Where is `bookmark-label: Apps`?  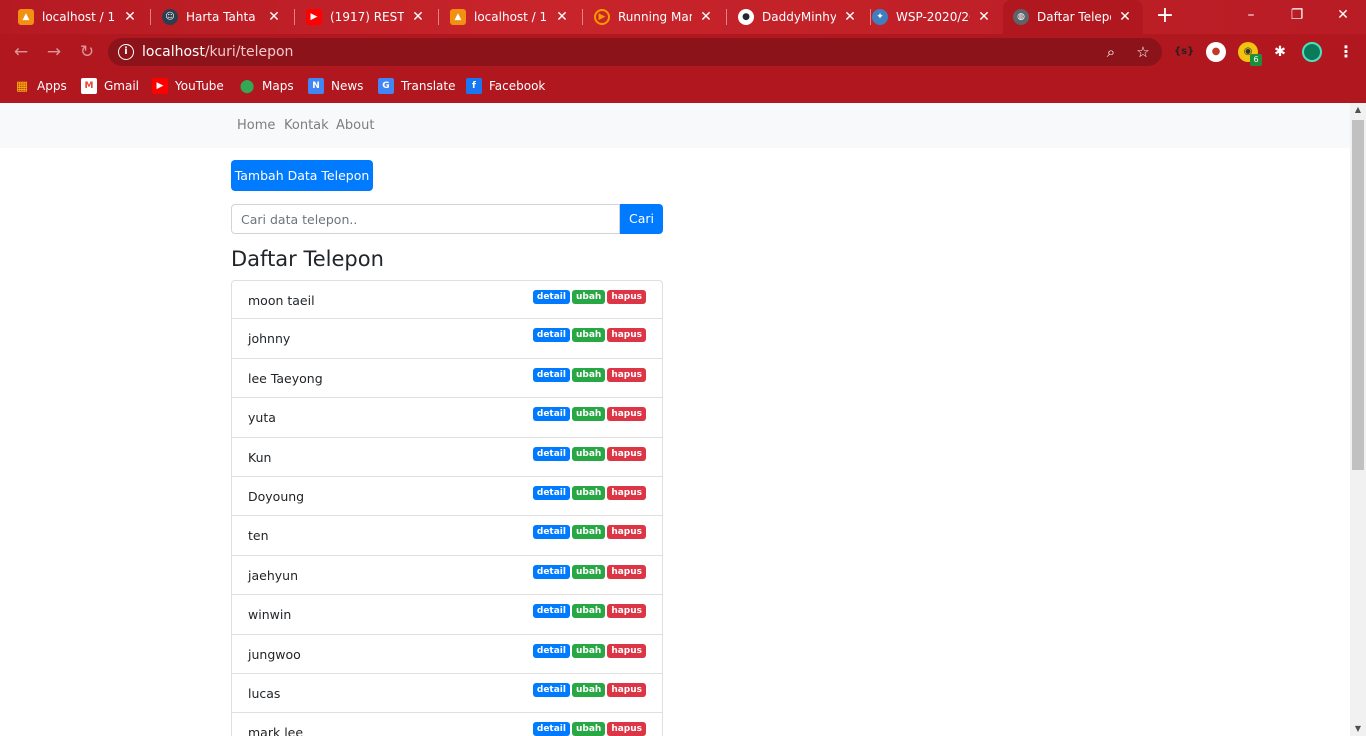 bookmark-label: Apps is located at coordinates (52, 86).